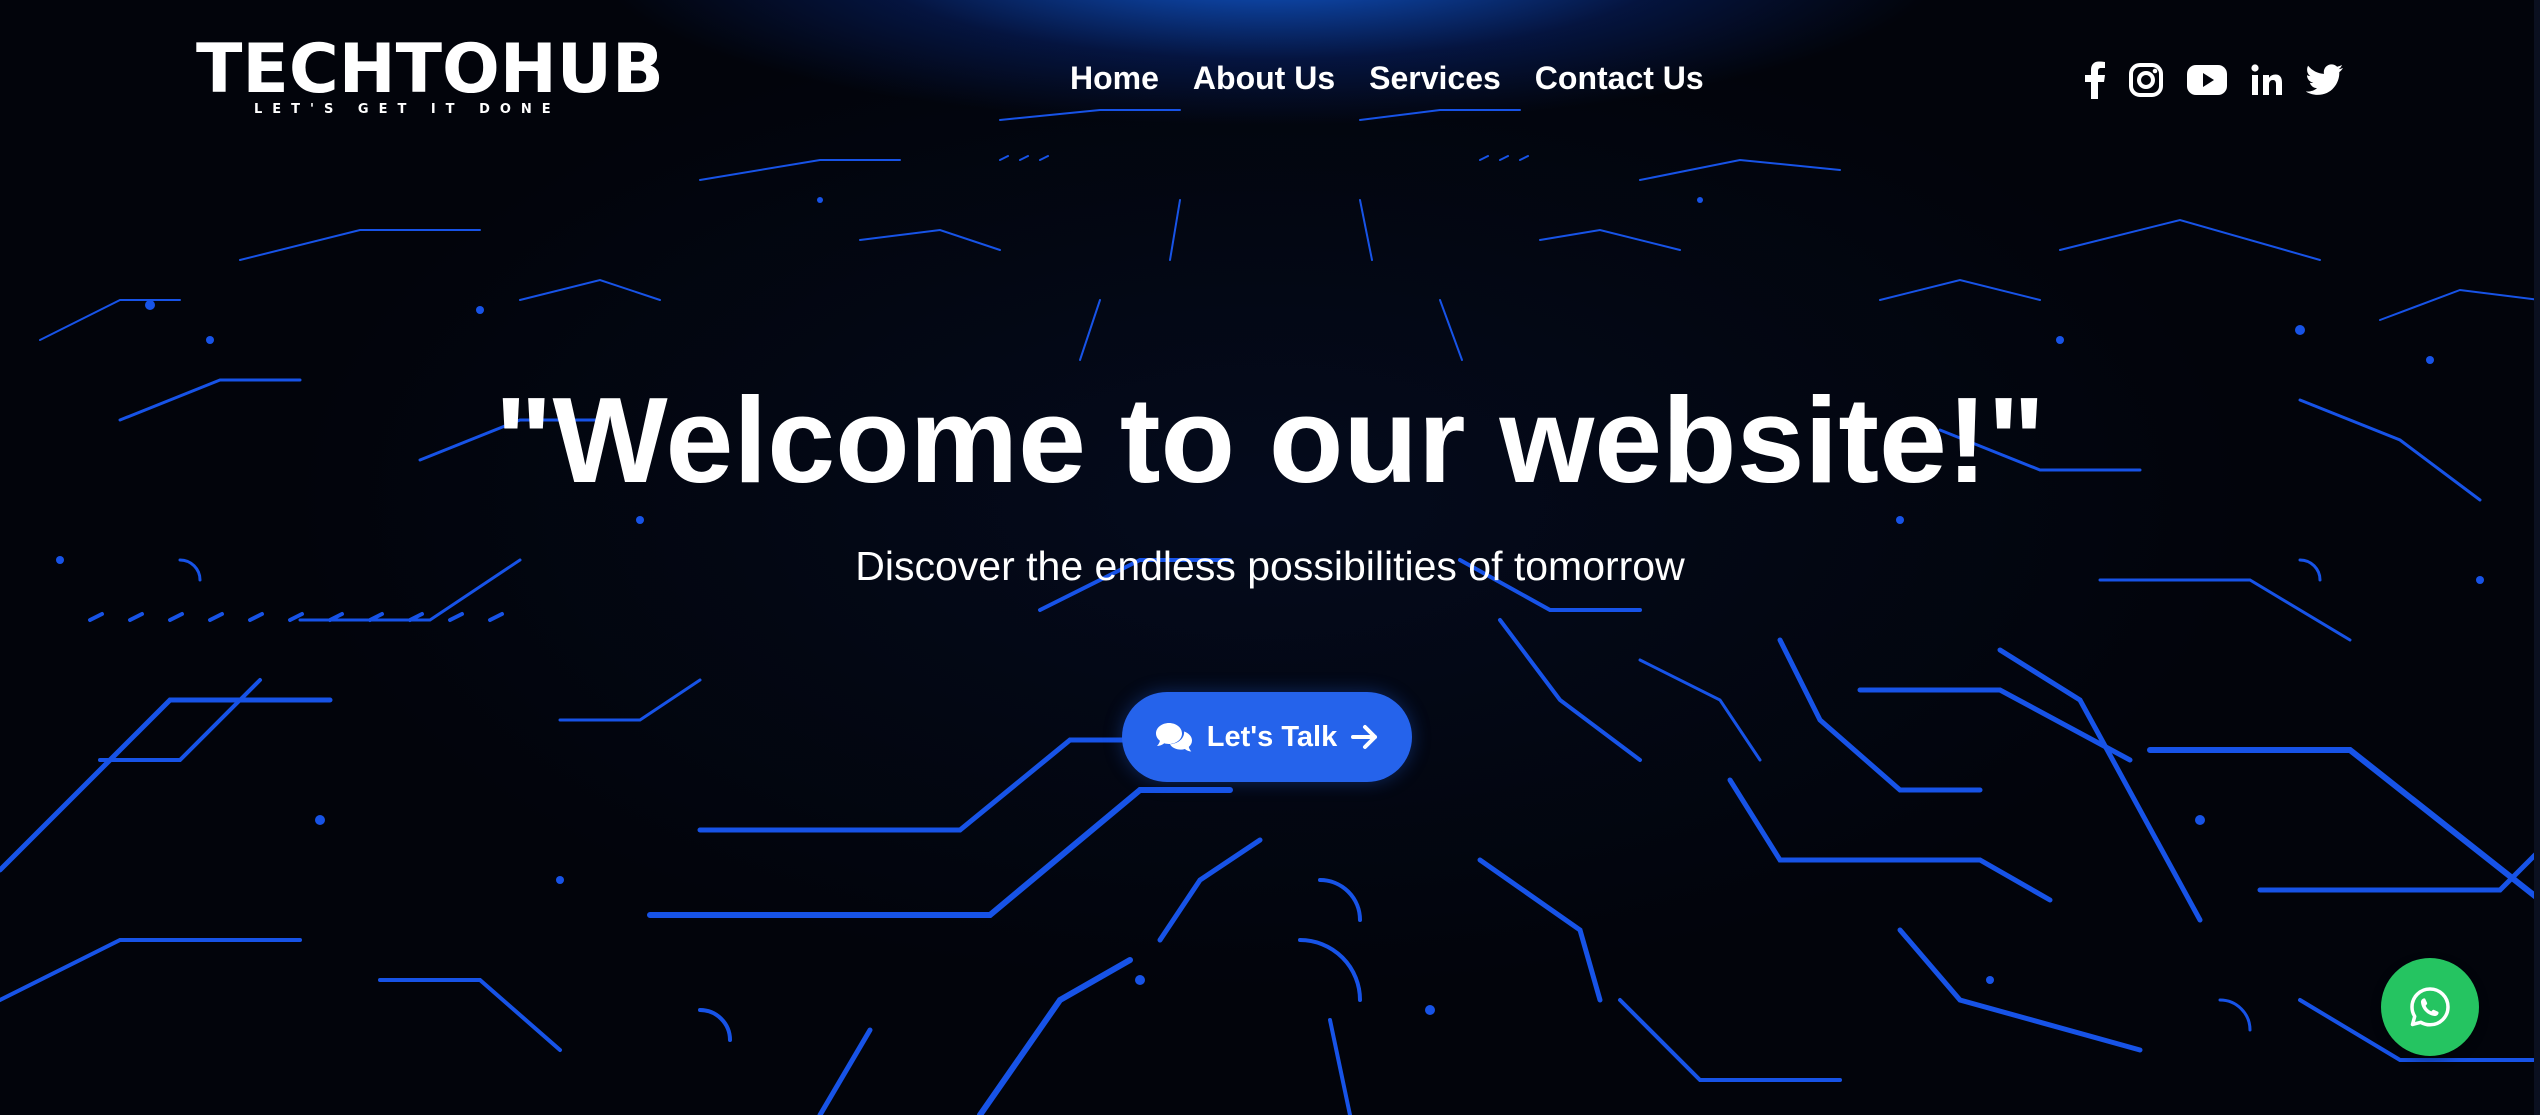  Describe the element at coordinates (2146, 80) in the screenshot. I see `instagram-icon` at that location.